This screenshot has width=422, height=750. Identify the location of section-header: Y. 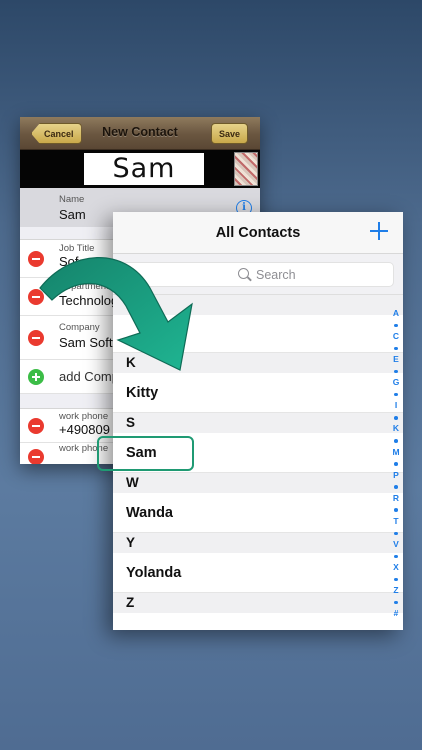
(258, 543).